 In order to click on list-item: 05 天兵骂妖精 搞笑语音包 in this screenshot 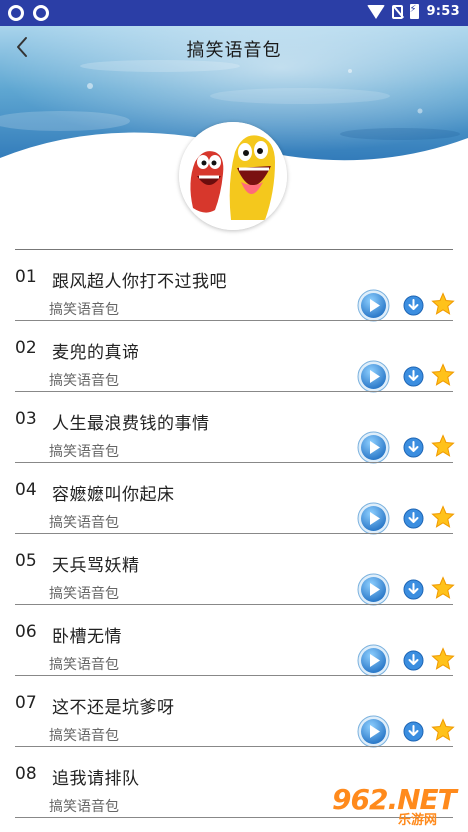, I will do `click(234, 570)`.